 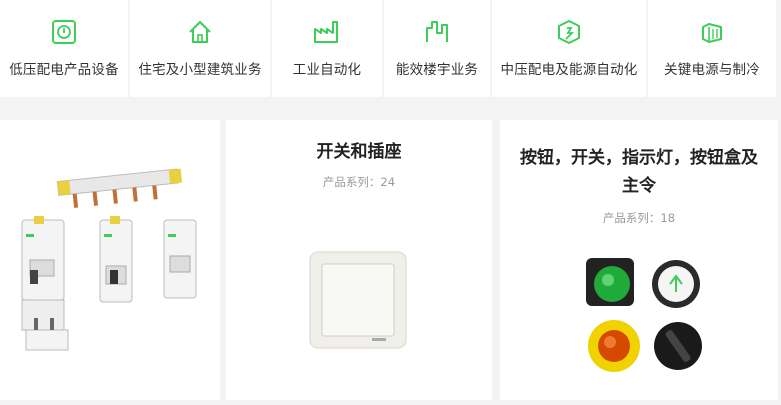 What do you see at coordinates (712, 32) in the screenshot?
I see `datacenter-icon` at bounding box center [712, 32].